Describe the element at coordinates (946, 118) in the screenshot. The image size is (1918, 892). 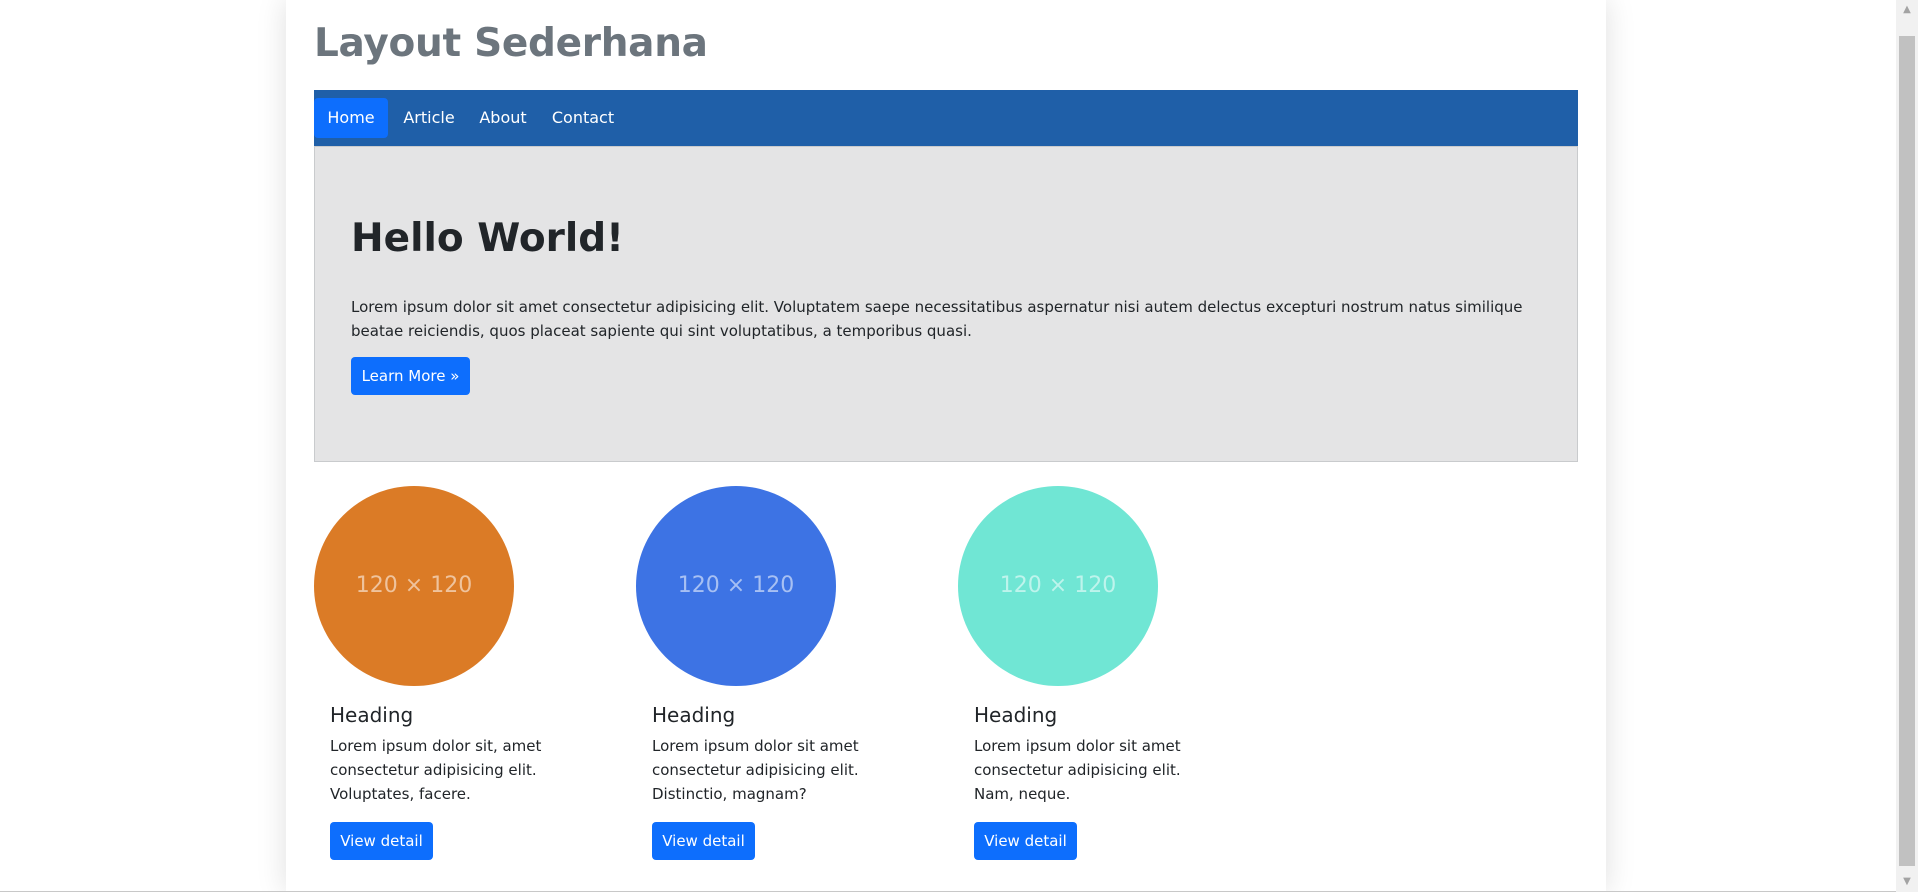
I see `navbar: Home Article About Contact` at that location.